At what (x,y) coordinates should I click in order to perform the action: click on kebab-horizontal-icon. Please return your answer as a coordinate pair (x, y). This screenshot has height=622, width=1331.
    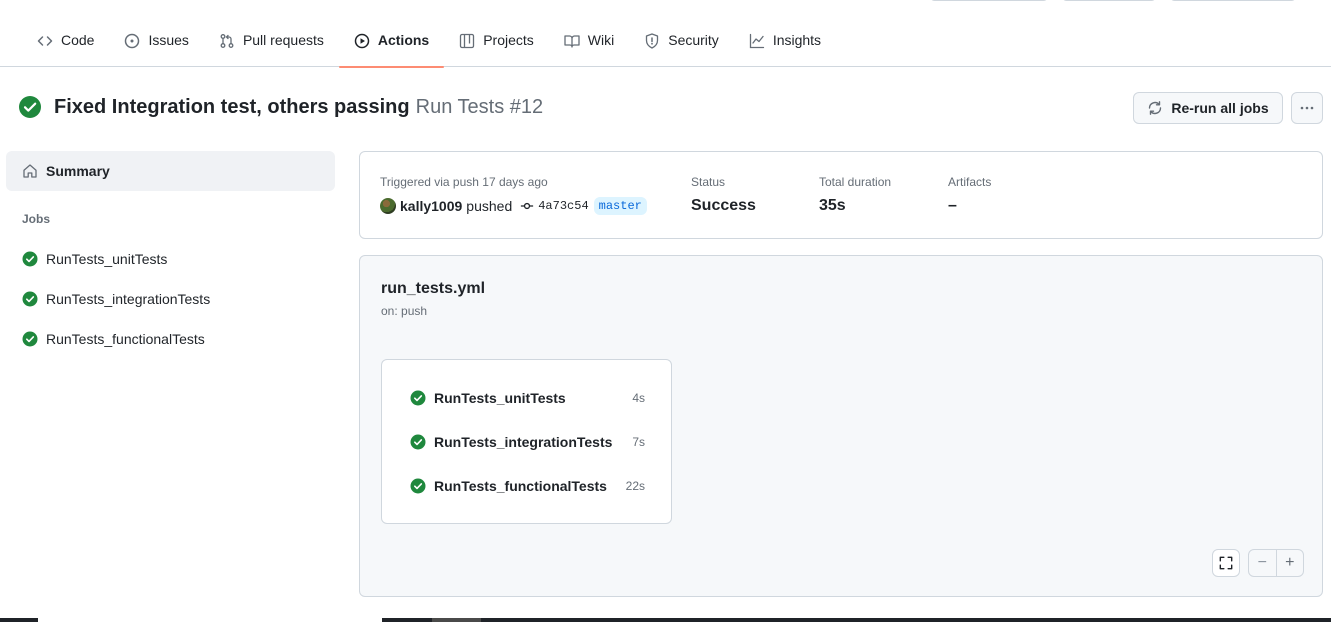
    Looking at the image, I should click on (1307, 108).